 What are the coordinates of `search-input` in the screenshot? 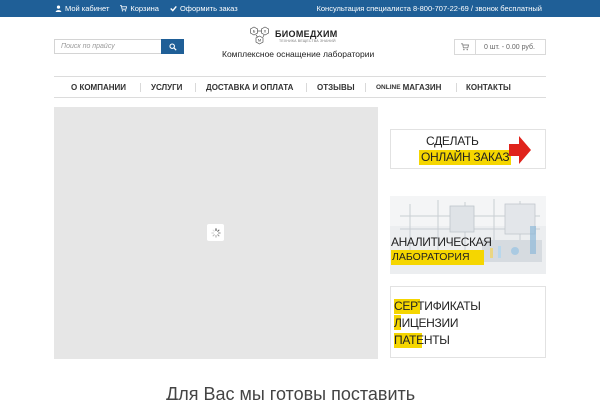 It's located at (108, 46).